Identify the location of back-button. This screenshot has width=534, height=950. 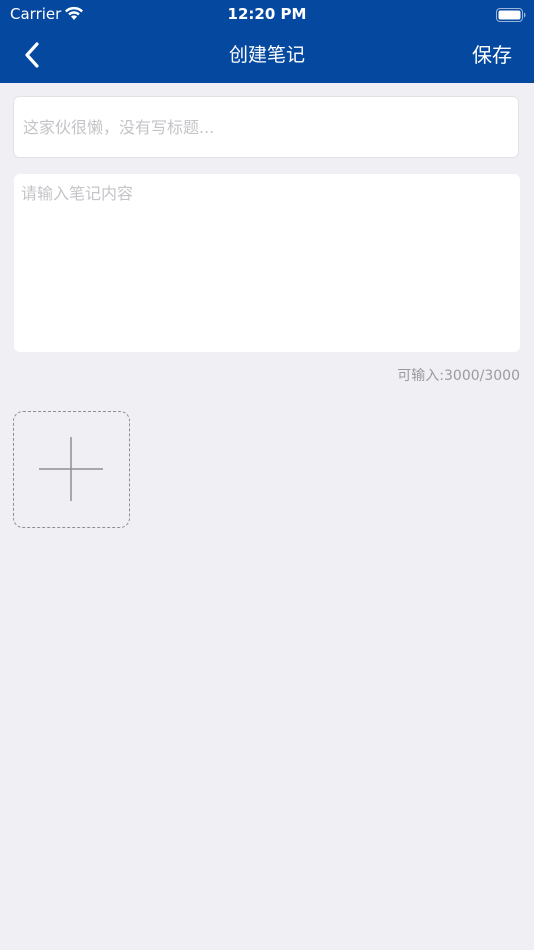
(32, 55).